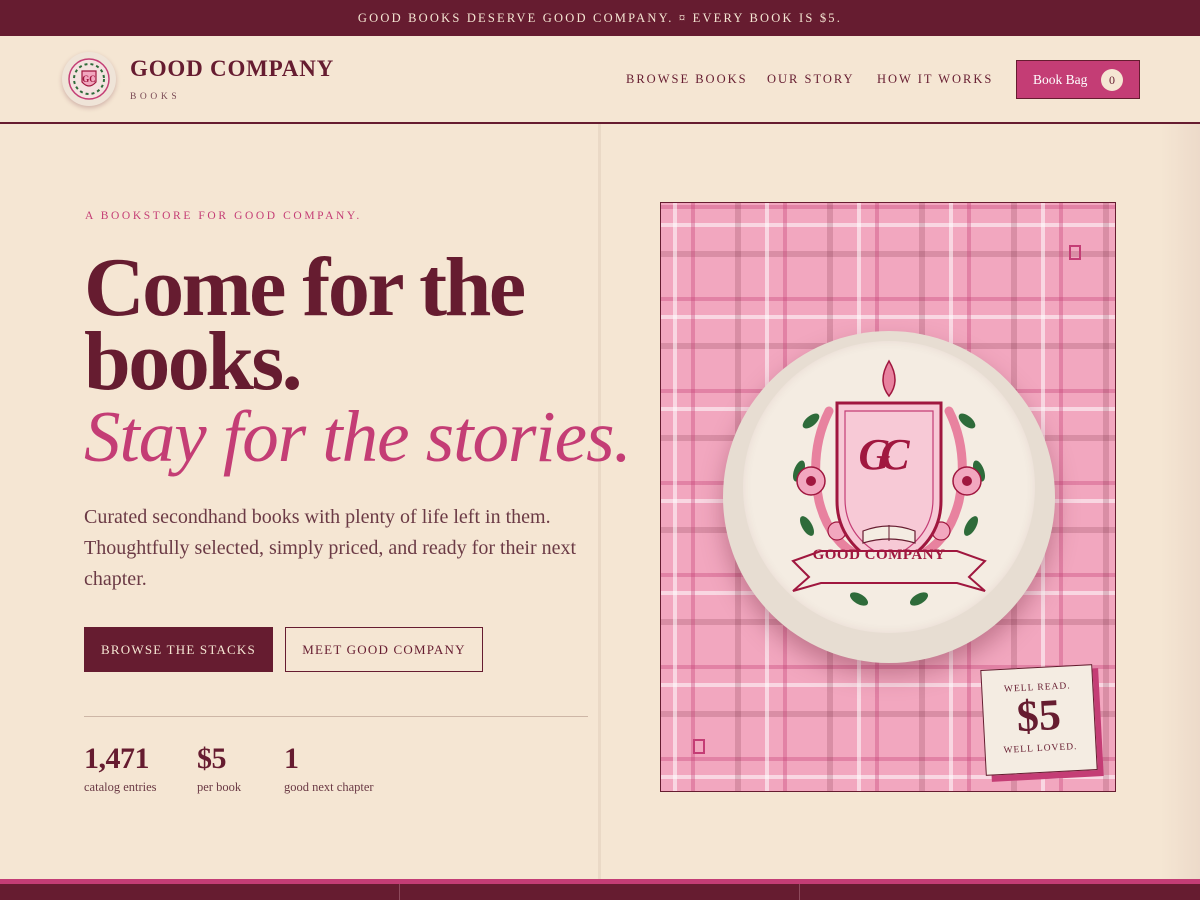 The image size is (1200, 900). I want to click on crest-seal-face: GC GOOD COMPANY, so click(889, 487).